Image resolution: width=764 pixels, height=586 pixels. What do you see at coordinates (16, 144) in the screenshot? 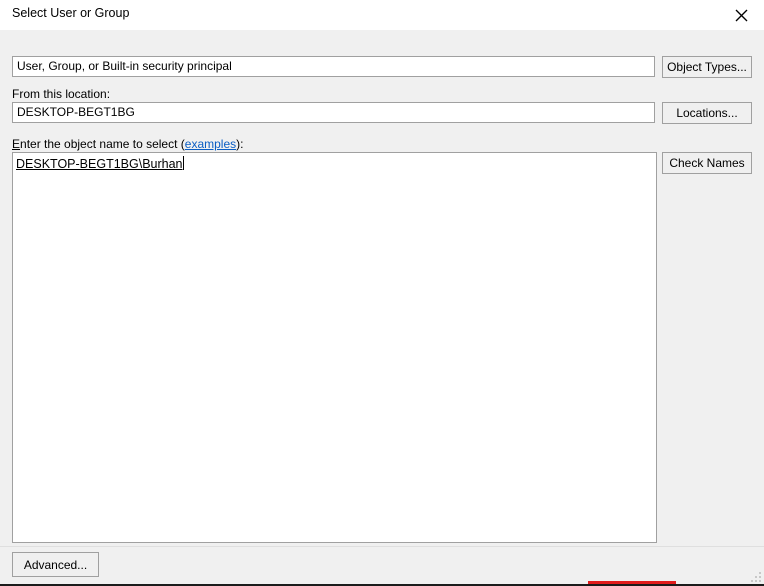
I see `object-name-label-accelerator: E` at bounding box center [16, 144].